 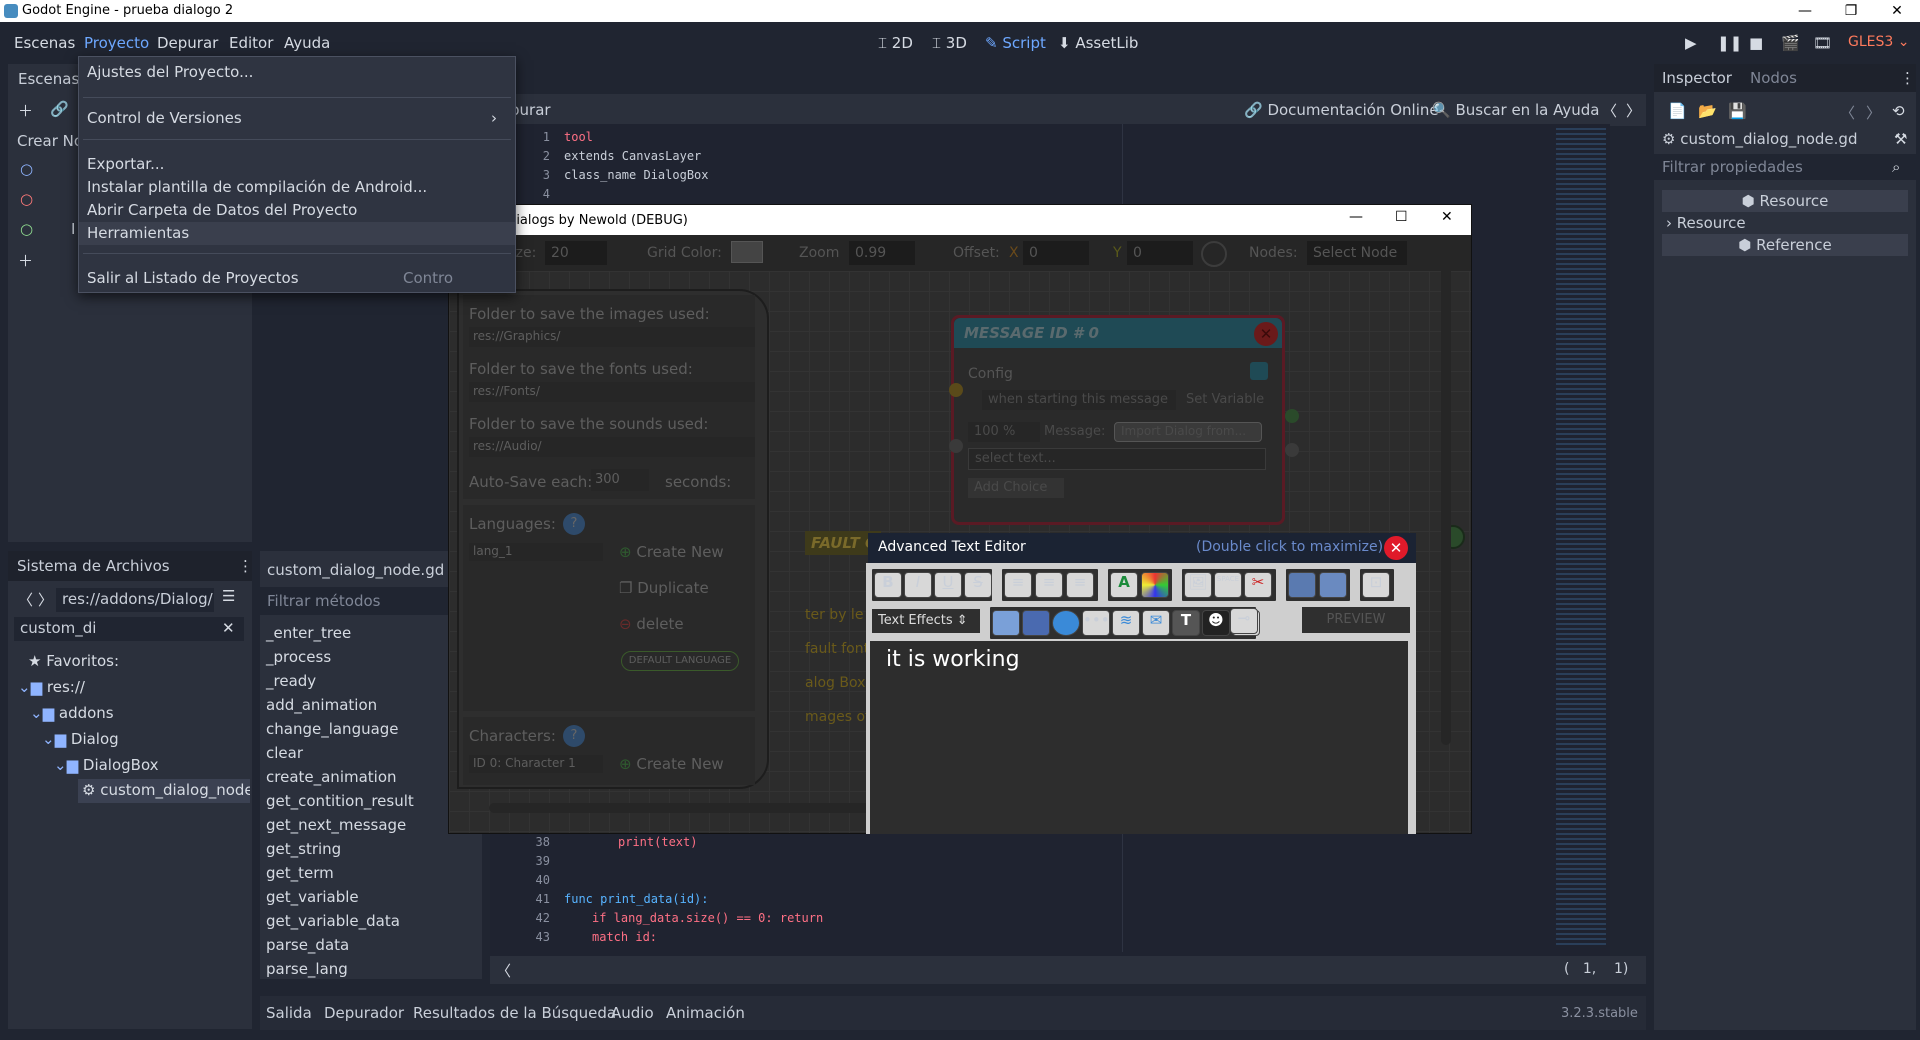 I want to click on tab-audio: Audio, so click(x=632, y=1013).